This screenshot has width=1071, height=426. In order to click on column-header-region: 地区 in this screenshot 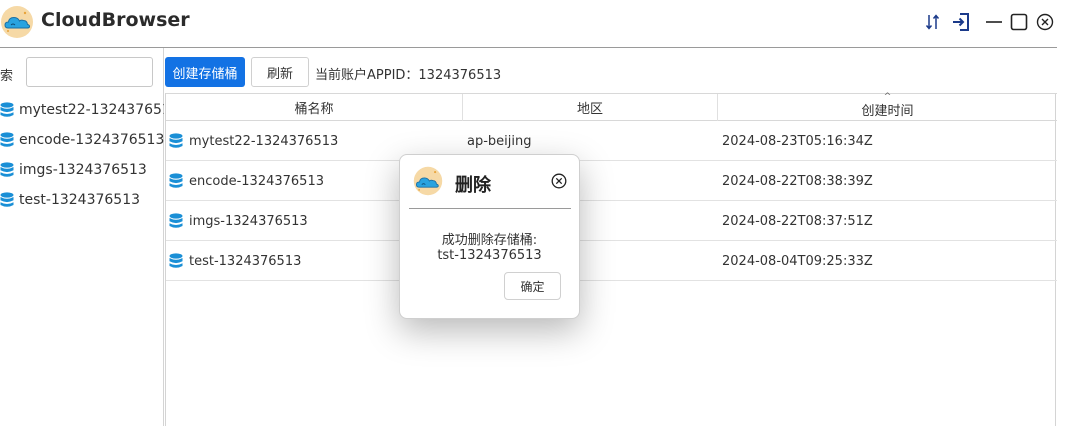, I will do `click(590, 107)`.